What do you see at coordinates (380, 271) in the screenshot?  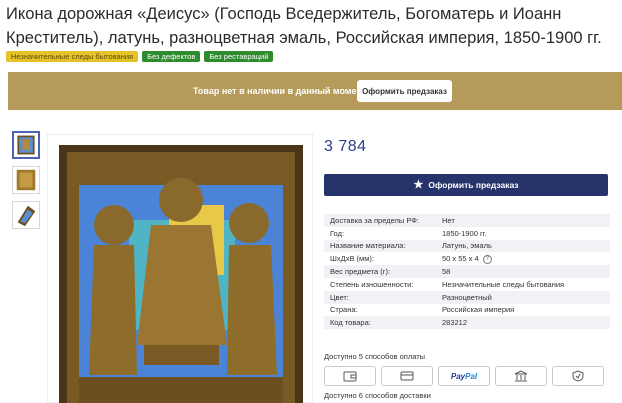 I see `spec-key: Вес предмета (г):` at bounding box center [380, 271].